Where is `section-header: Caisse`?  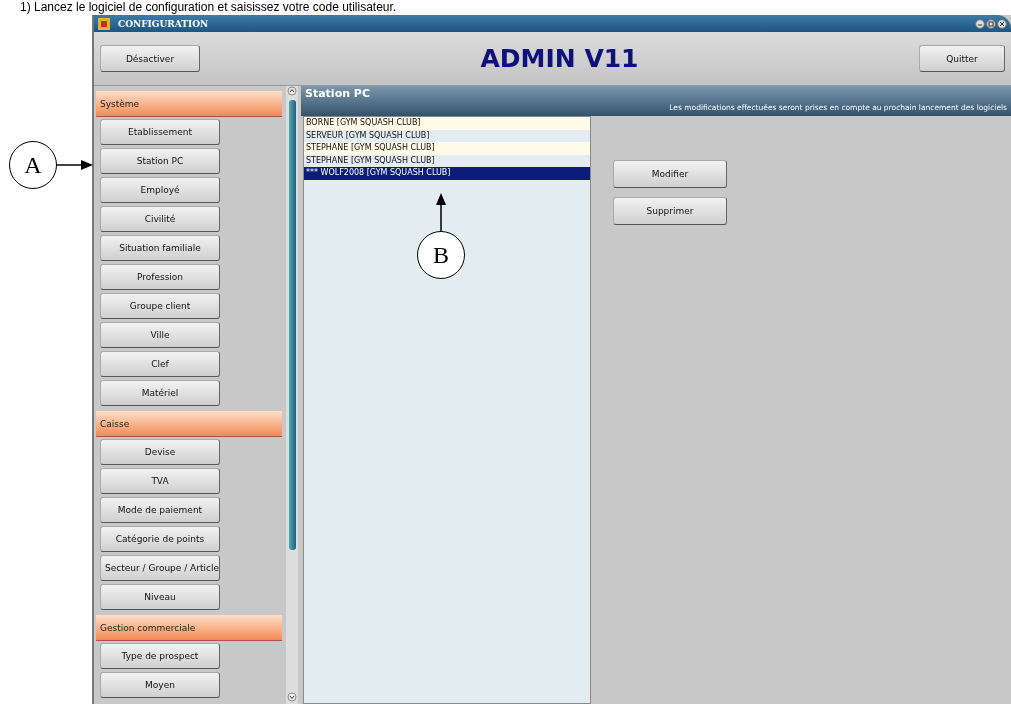
section-header: Caisse is located at coordinates (189, 424).